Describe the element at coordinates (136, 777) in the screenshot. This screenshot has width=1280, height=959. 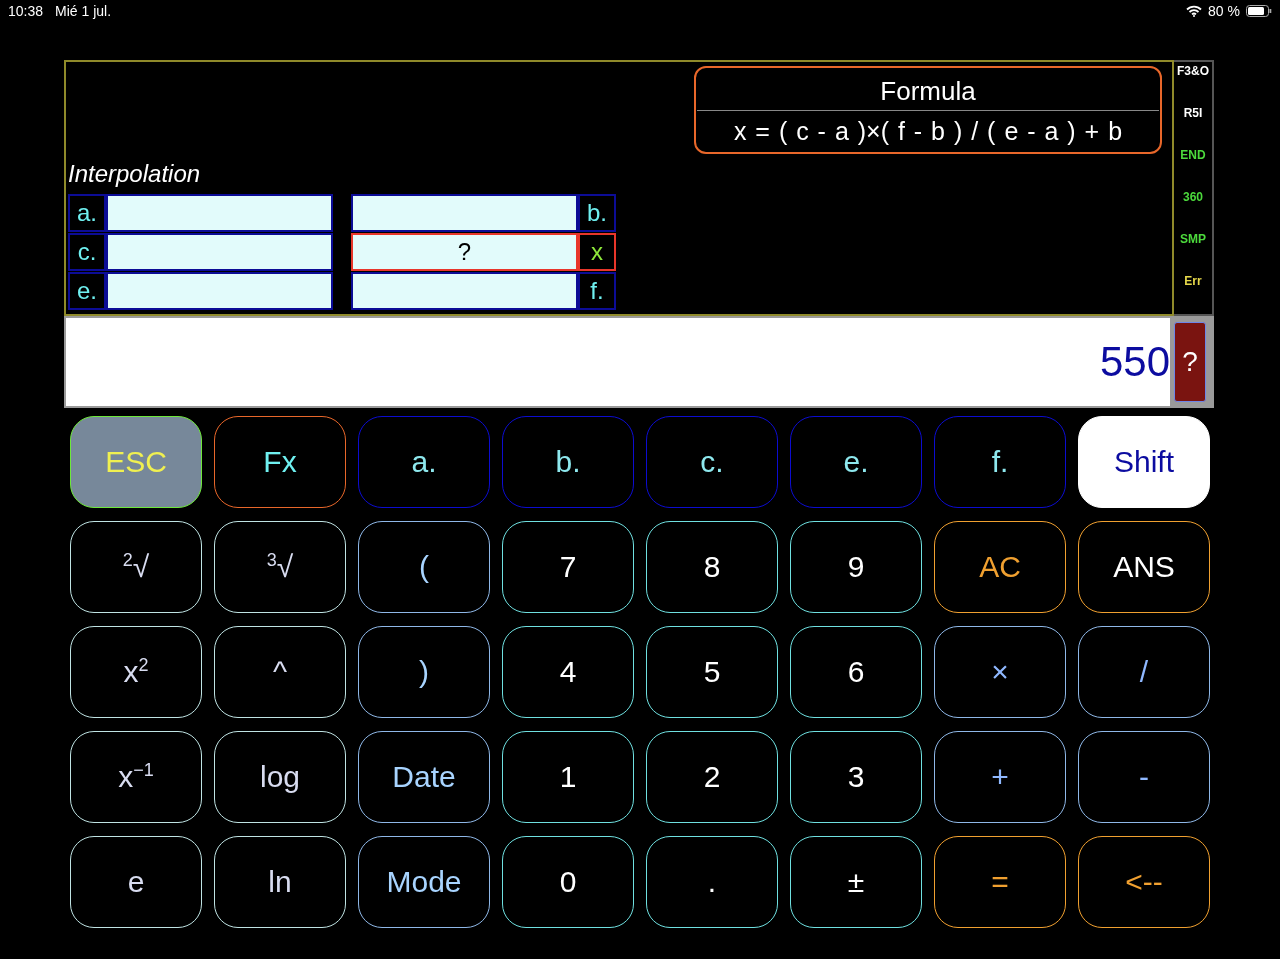
I see `calculator-key: x$^{−1}$` at that location.